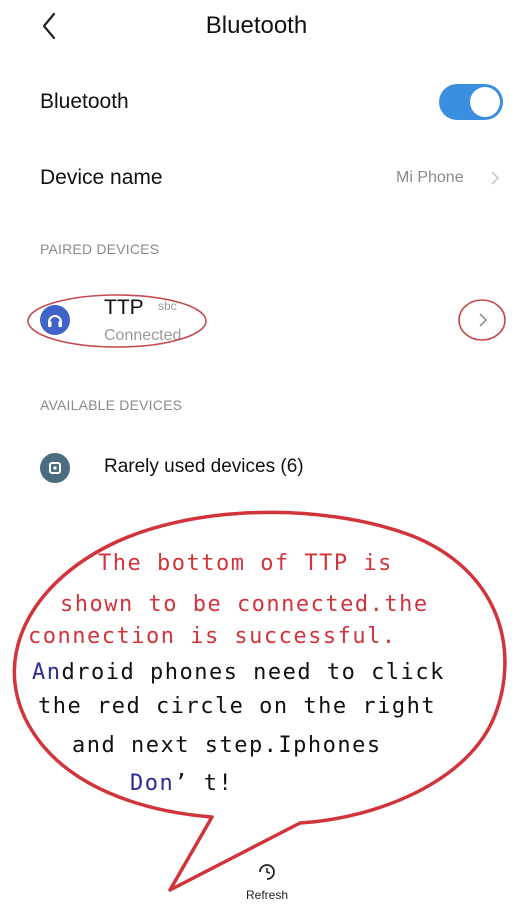 The image size is (513, 913). Describe the element at coordinates (55, 468) in the screenshot. I see `device-icon` at that location.